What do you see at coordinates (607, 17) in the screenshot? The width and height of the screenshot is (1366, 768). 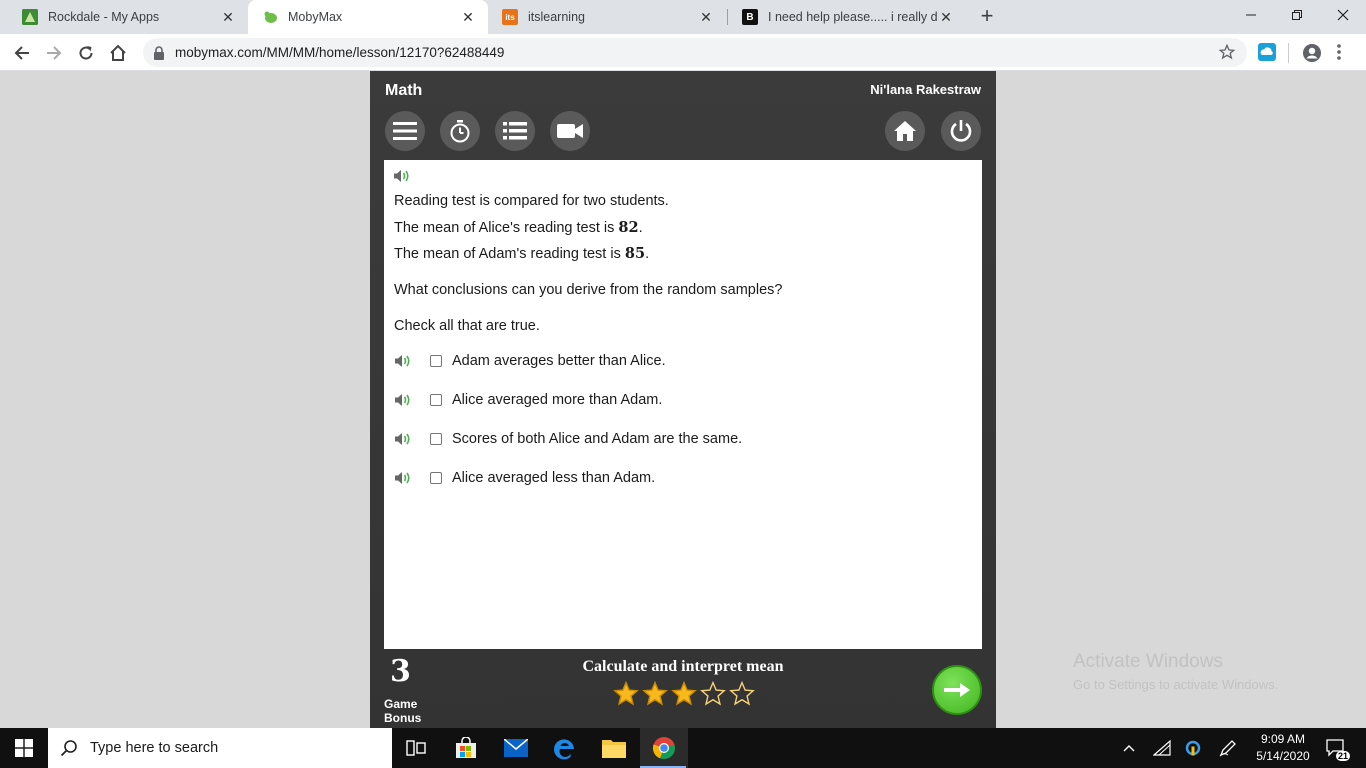 I see `tab-itslearning: its itslearning ✕` at bounding box center [607, 17].